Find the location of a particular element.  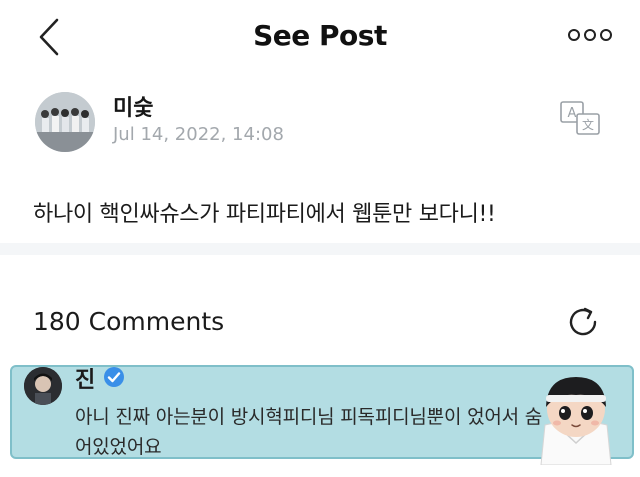

svg-text: A is located at coordinates (572, 113).